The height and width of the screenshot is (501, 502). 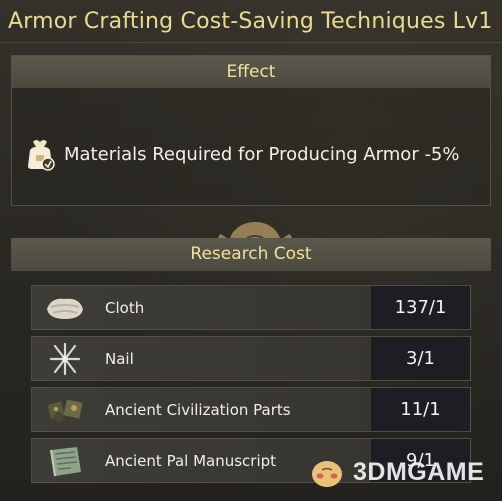 I want to click on nail-icon, so click(x=65, y=359).